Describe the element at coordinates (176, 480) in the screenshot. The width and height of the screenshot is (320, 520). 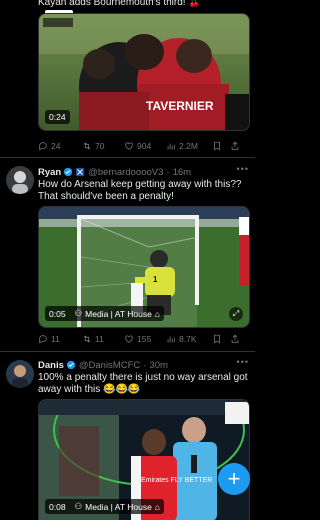
I see `shirt-text: Emirates FLY BETTER` at that location.